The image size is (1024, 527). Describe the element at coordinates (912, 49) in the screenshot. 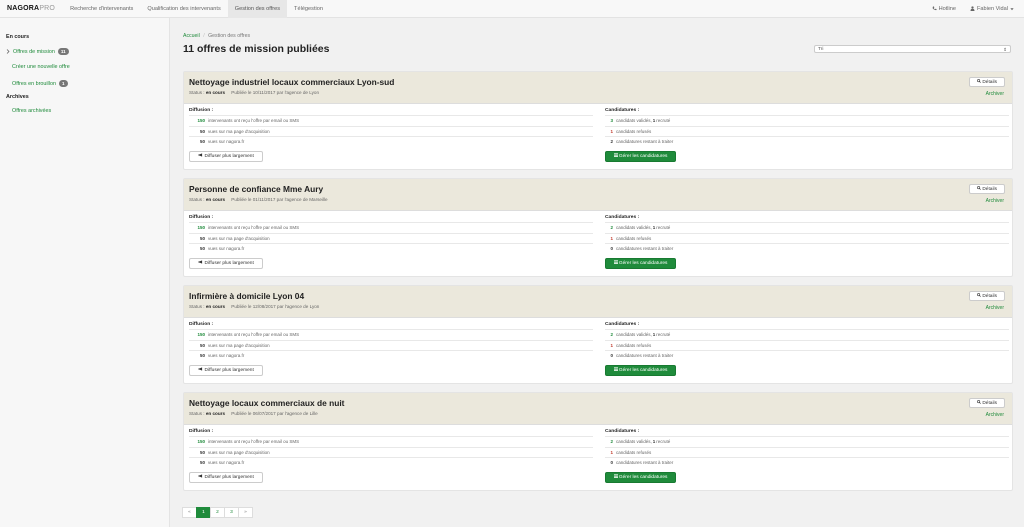

I see `sort-select: Tri ⇕` at that location.